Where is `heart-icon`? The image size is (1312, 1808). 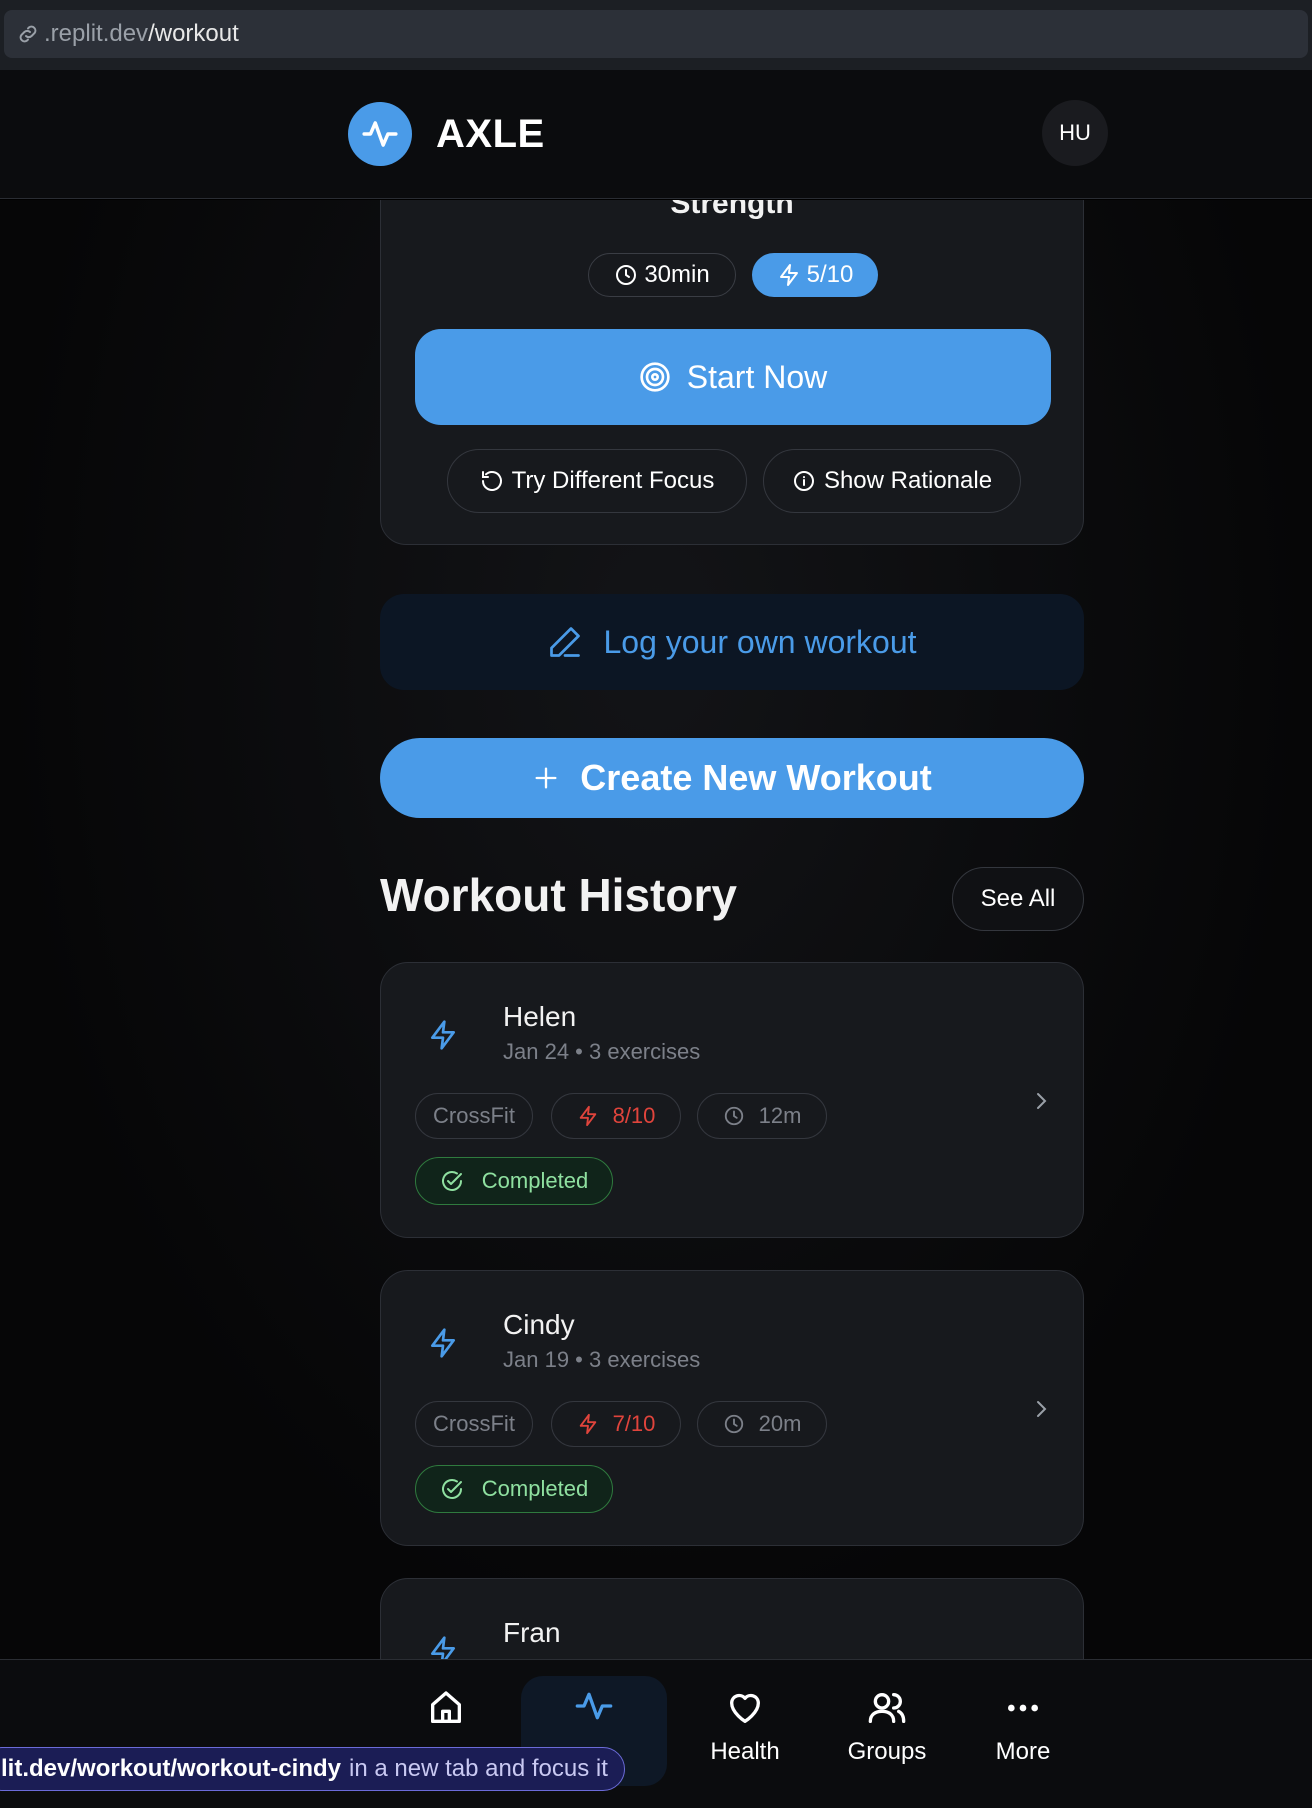 heart-icon is located at coordinates (745, 1708).